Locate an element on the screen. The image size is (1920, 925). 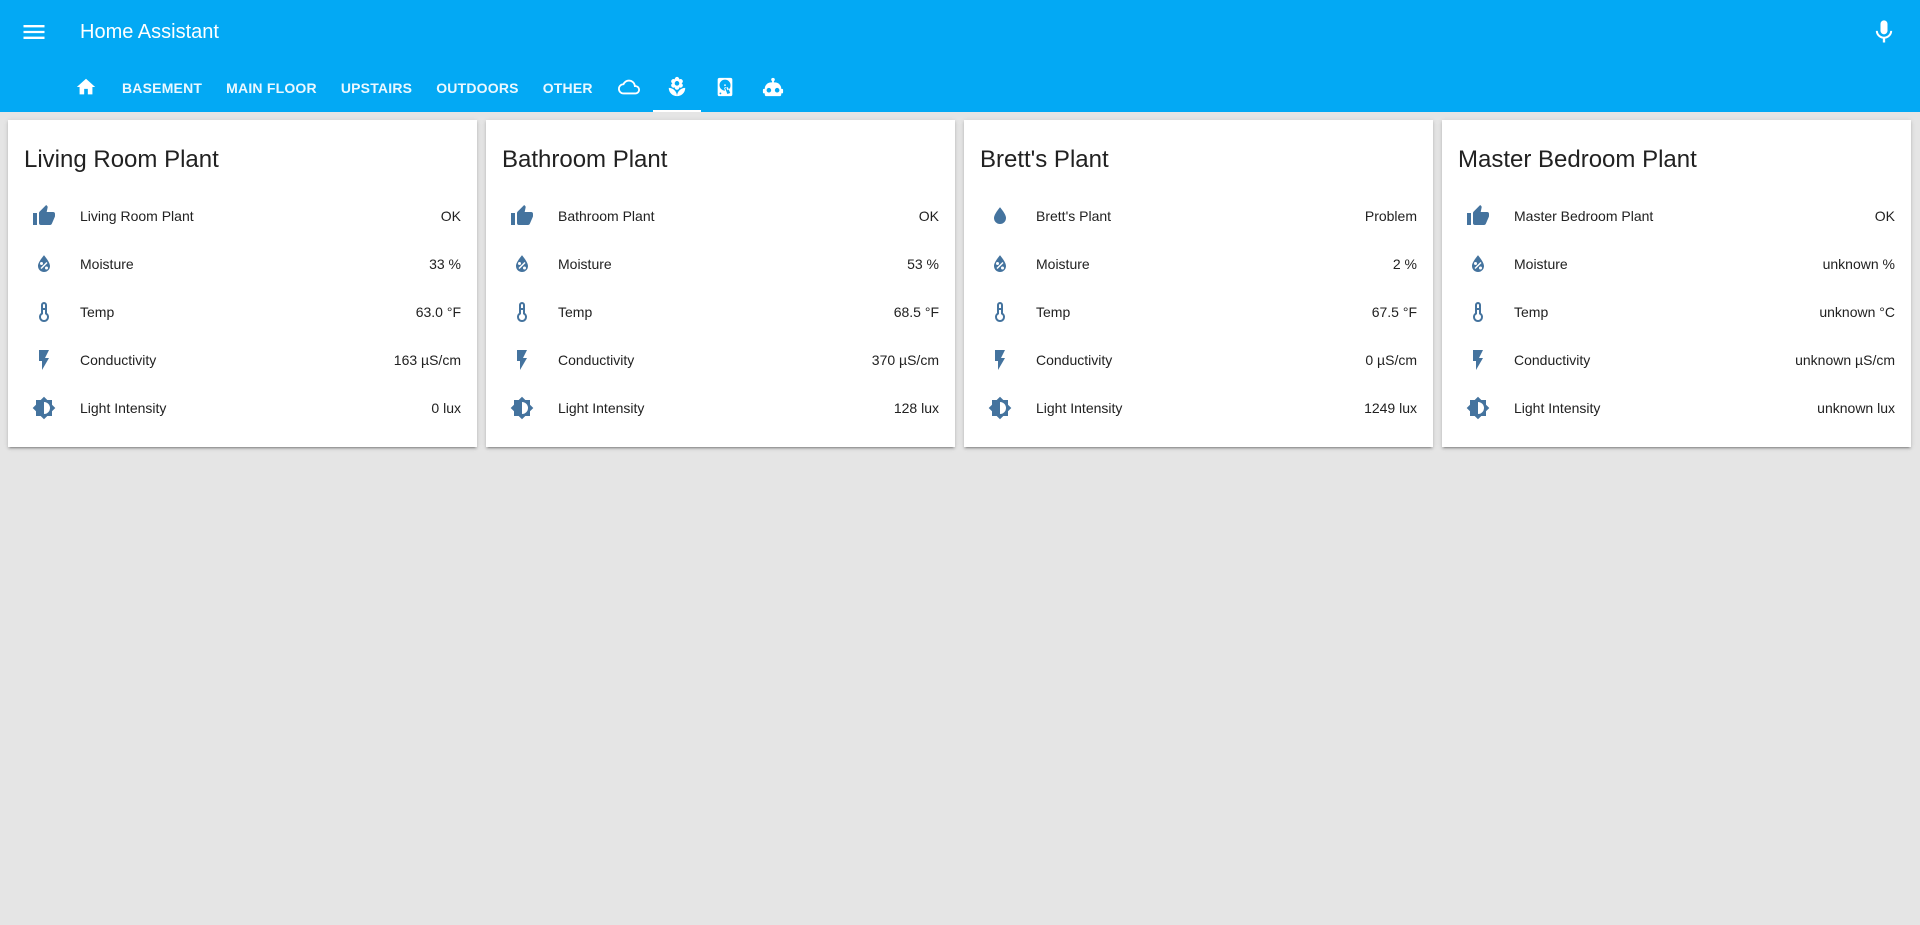
entity-row: Moisture unknown % is located at coordinates (1676, 264).